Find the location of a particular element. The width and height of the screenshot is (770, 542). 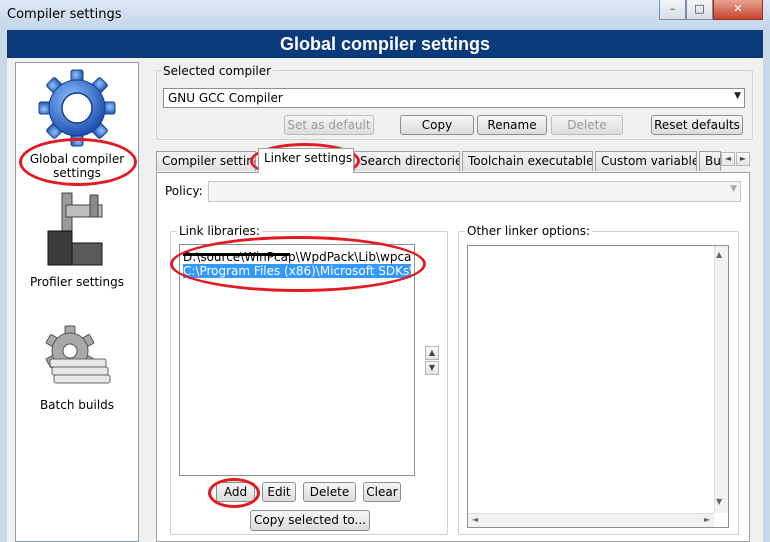

copy-compiler-button: Copy is located at coordinates (437, 125).